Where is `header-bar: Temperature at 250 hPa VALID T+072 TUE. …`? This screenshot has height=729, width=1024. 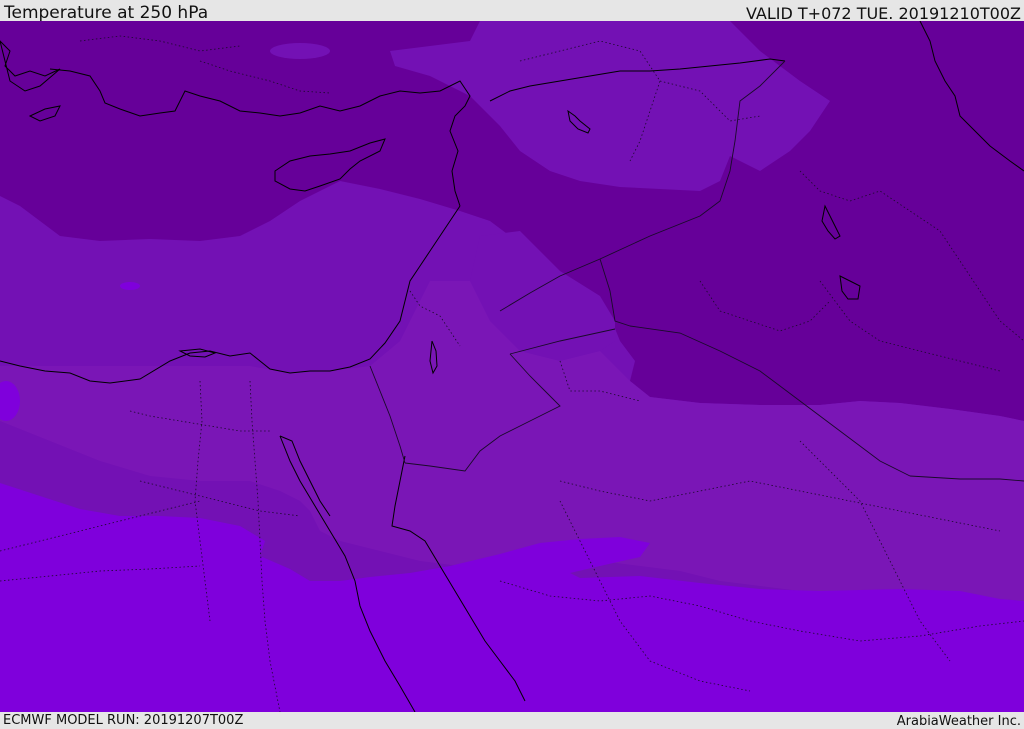 header-bar: Temperature at 250 hPa VALID T+072 TUE. … is located at coordinates (512, 11).